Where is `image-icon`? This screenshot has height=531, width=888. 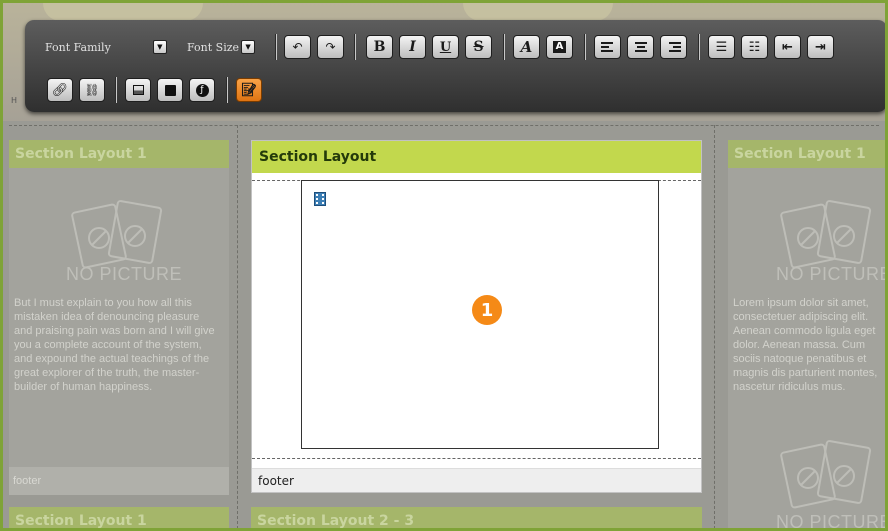
image-icon is located at coordinates (138, 90).